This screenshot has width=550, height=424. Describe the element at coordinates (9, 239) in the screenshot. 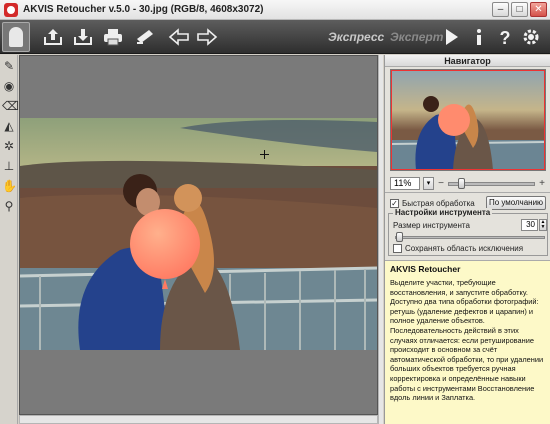

I see `tool-strip: ✎ ◉ ⌫ ◭ ✲ ⊥ ✋ ⚲` at that location.